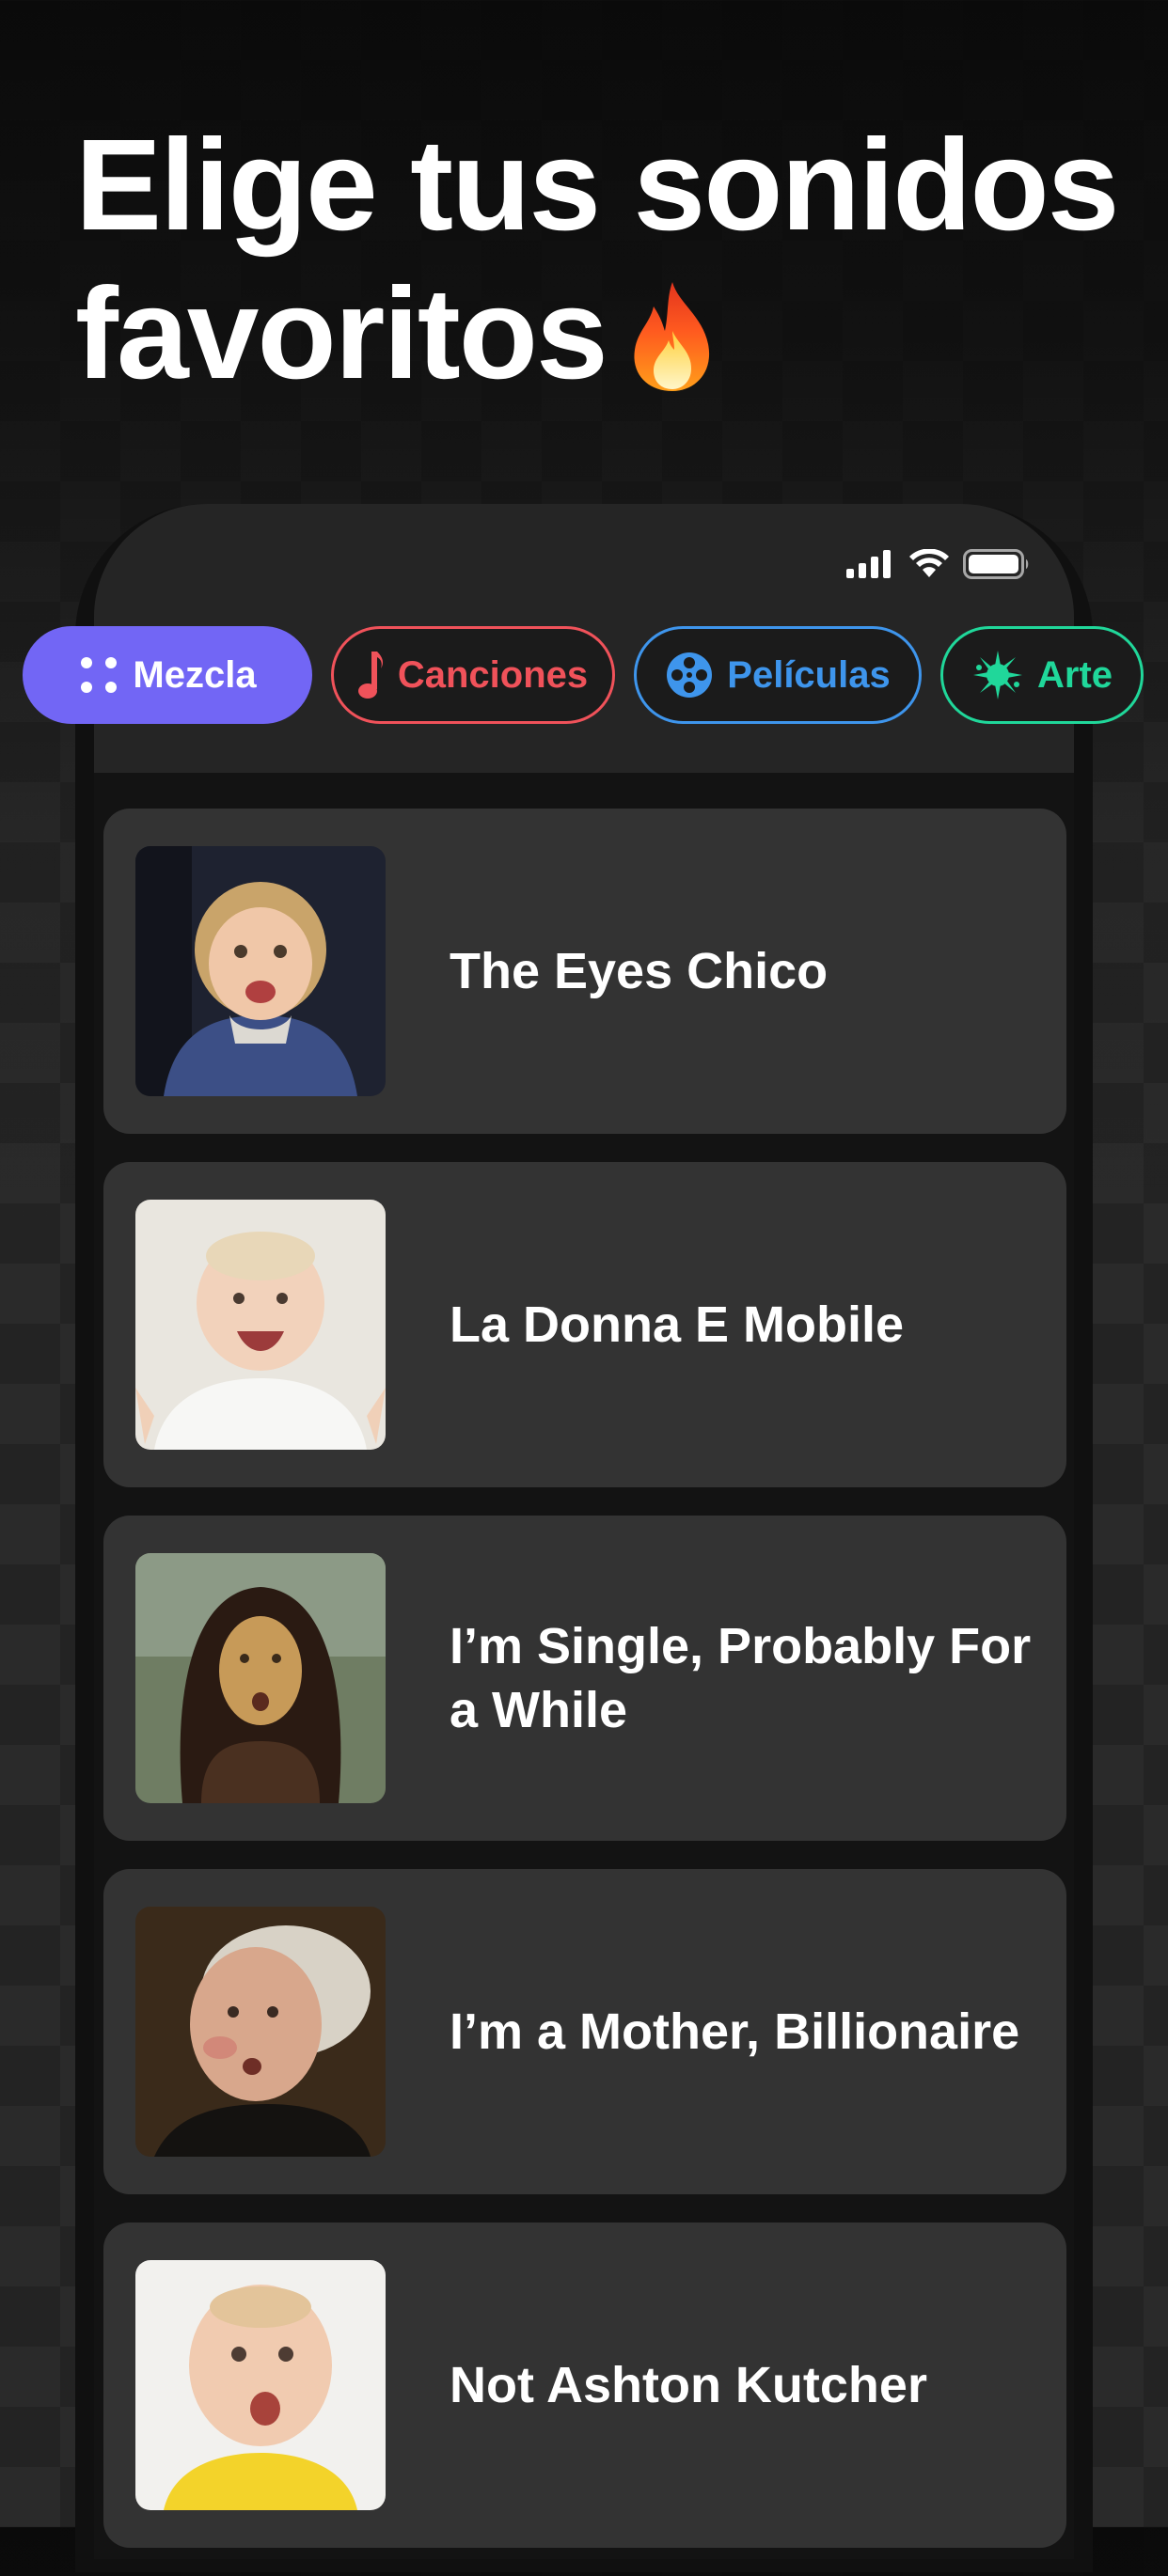  Describe the element at coordinates (260, 2385) in the screenshot. I see `surprised-baby-thumbnail` at that location.